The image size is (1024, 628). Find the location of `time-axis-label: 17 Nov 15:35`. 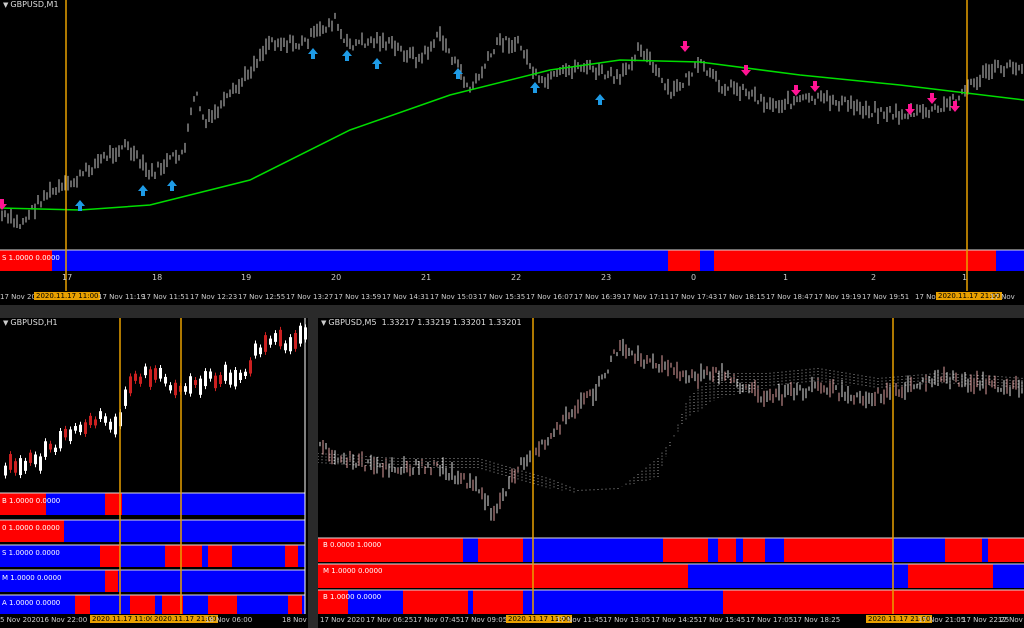

time-axis-label: 17 Nov 15:35 is located at coordinates (502, 297).